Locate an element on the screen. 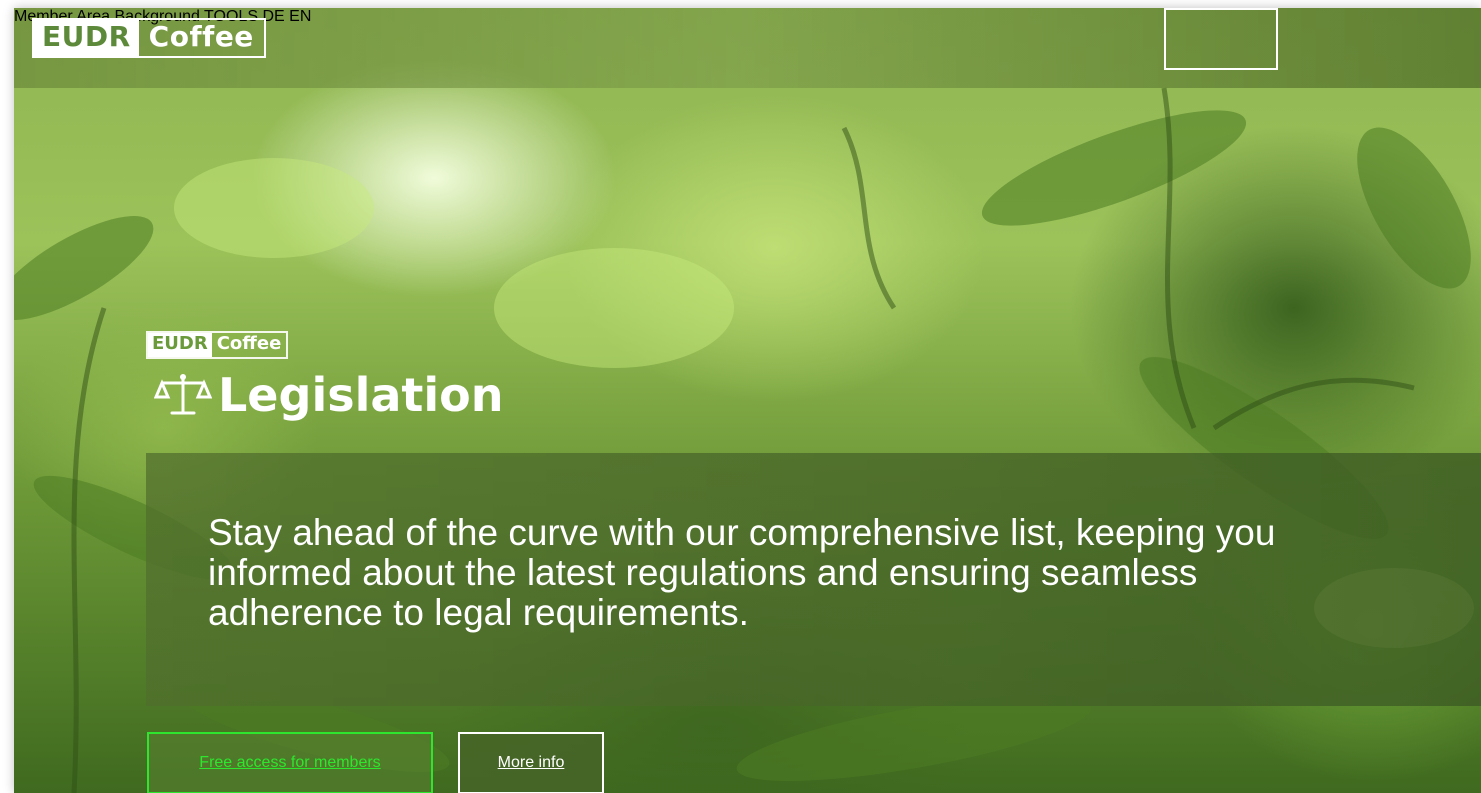 The height and width of the screenshot is (793, 1481). scale-icon is located at coordinates (183, 394).